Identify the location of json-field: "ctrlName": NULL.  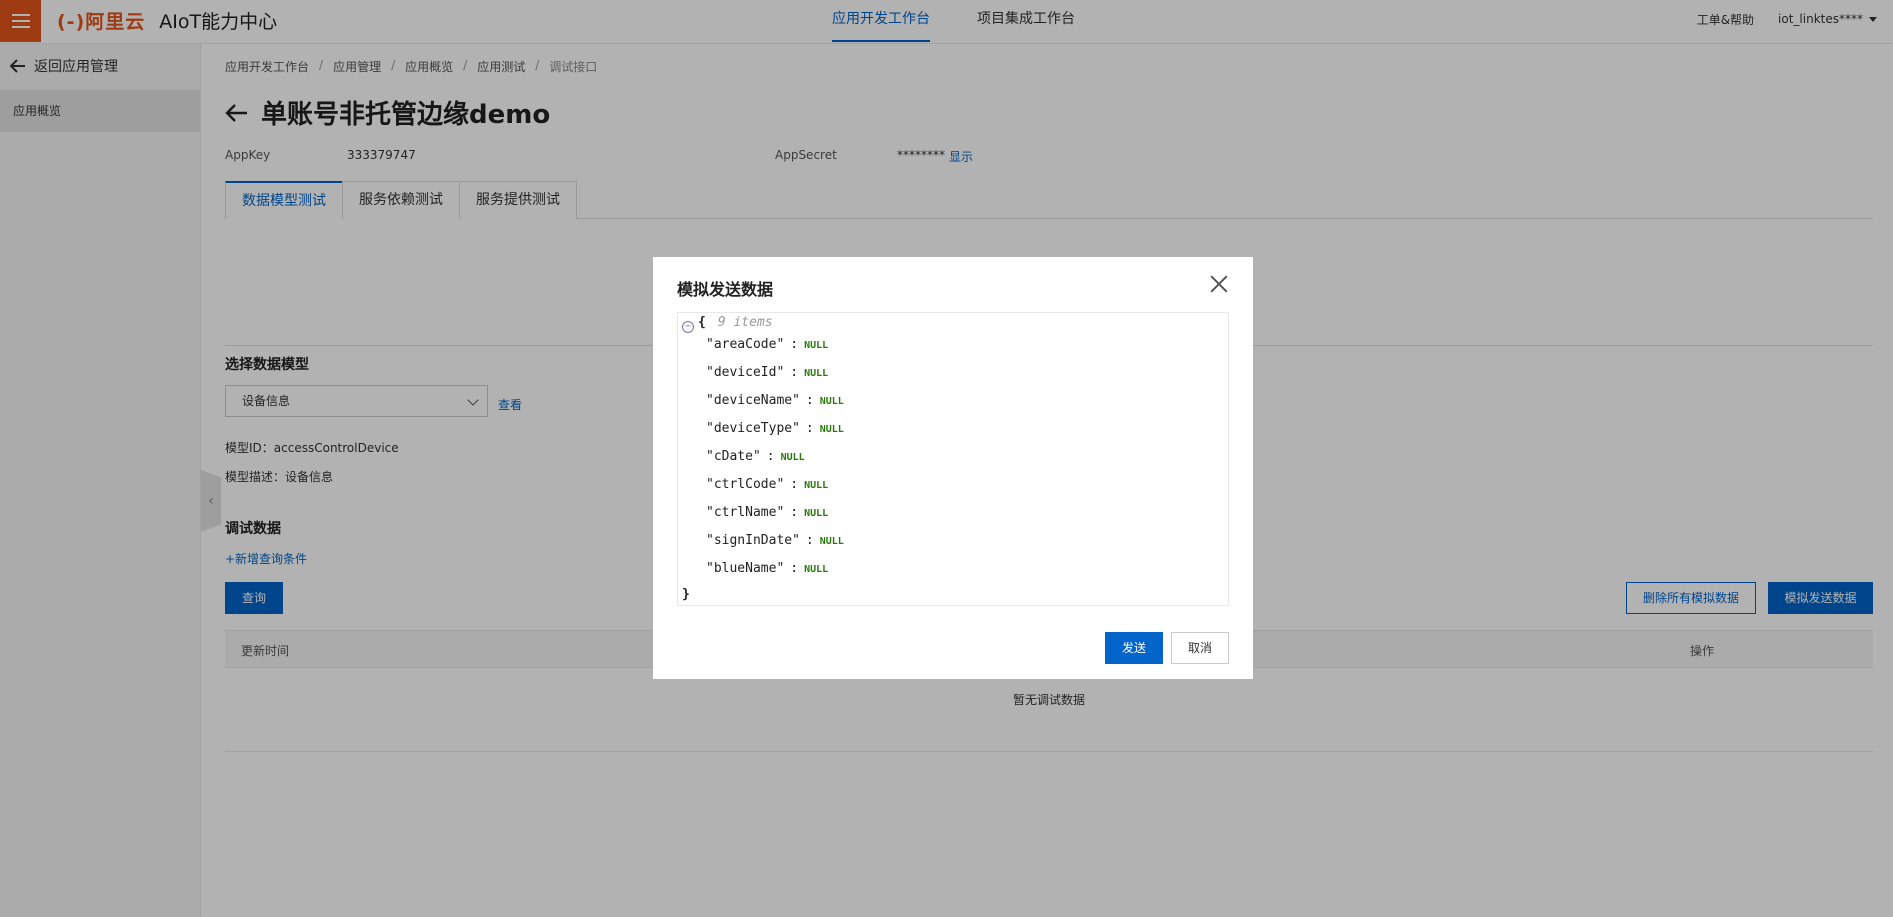
(767, 512).